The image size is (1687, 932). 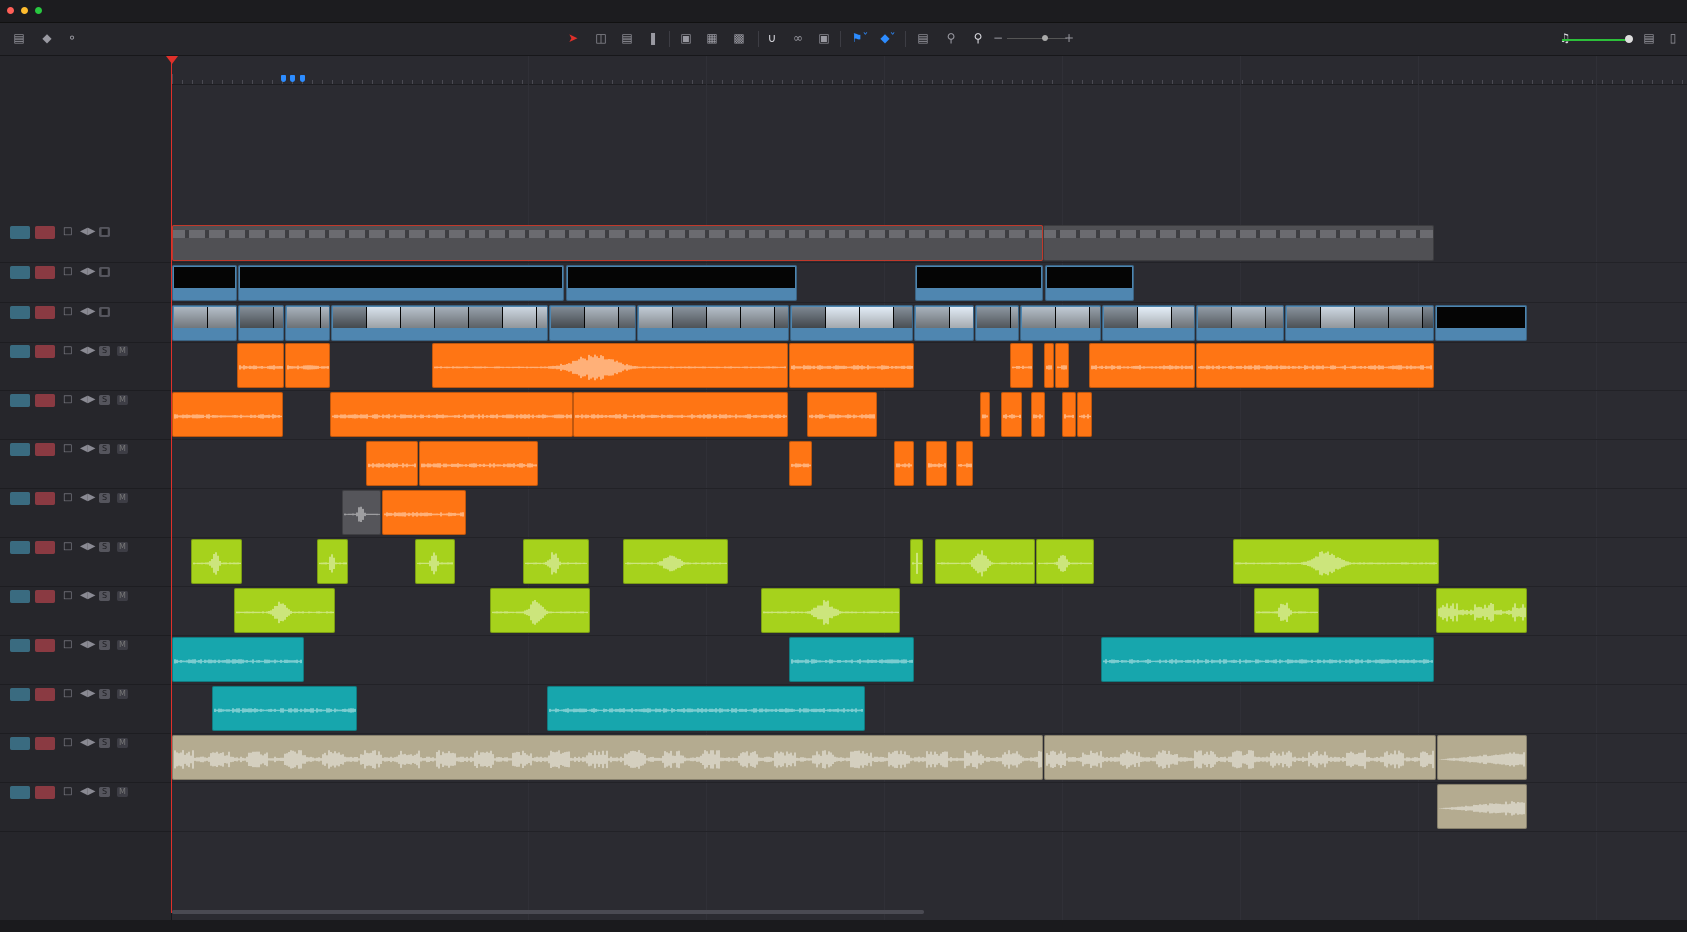 I want to click on replace-clip-icon: ▩, so click(x=739, y=38).